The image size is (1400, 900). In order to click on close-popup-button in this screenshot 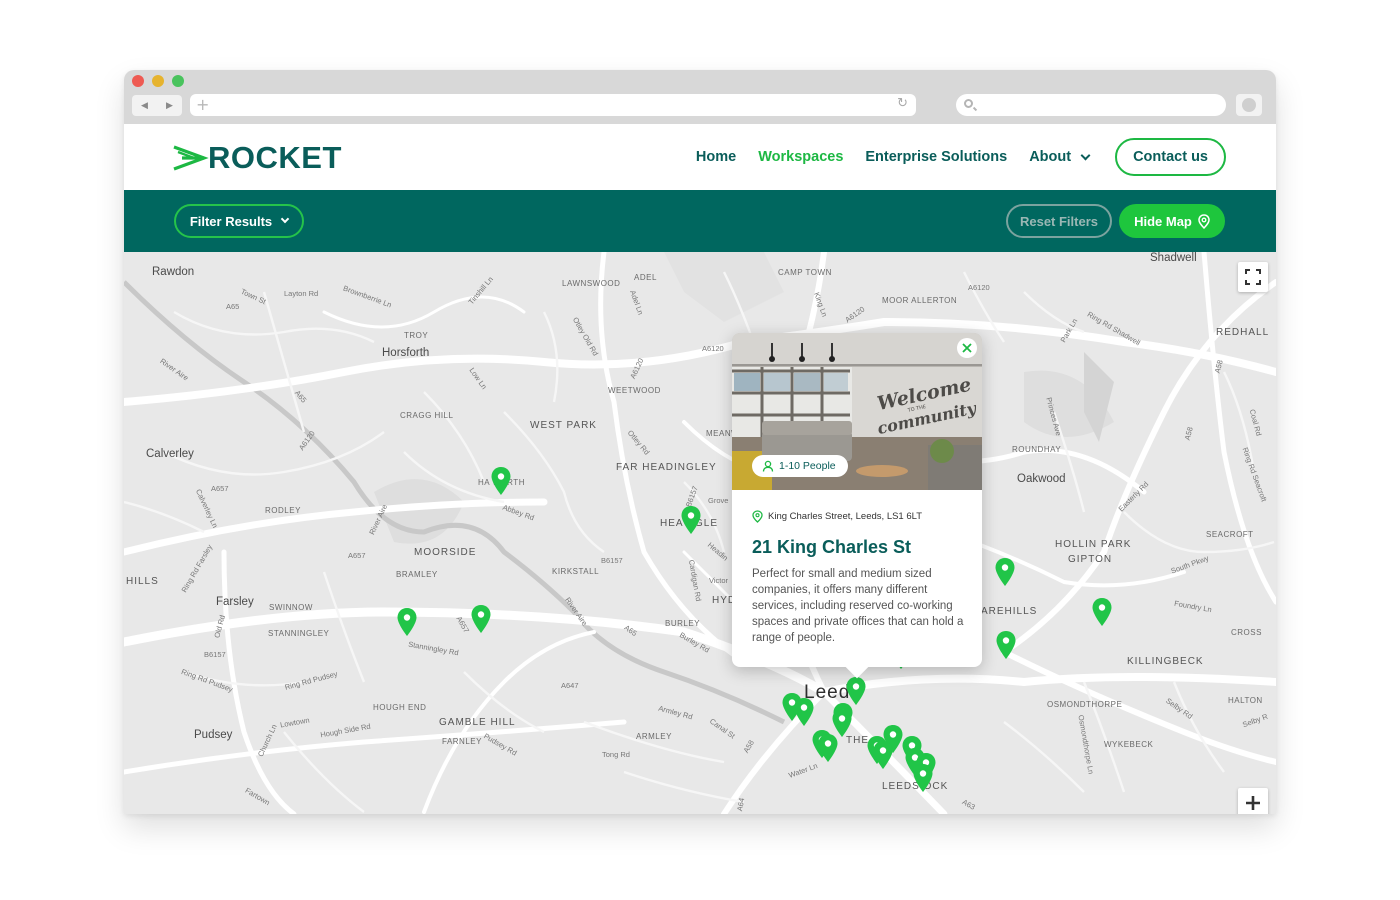, I will do `click(967, 348)`.